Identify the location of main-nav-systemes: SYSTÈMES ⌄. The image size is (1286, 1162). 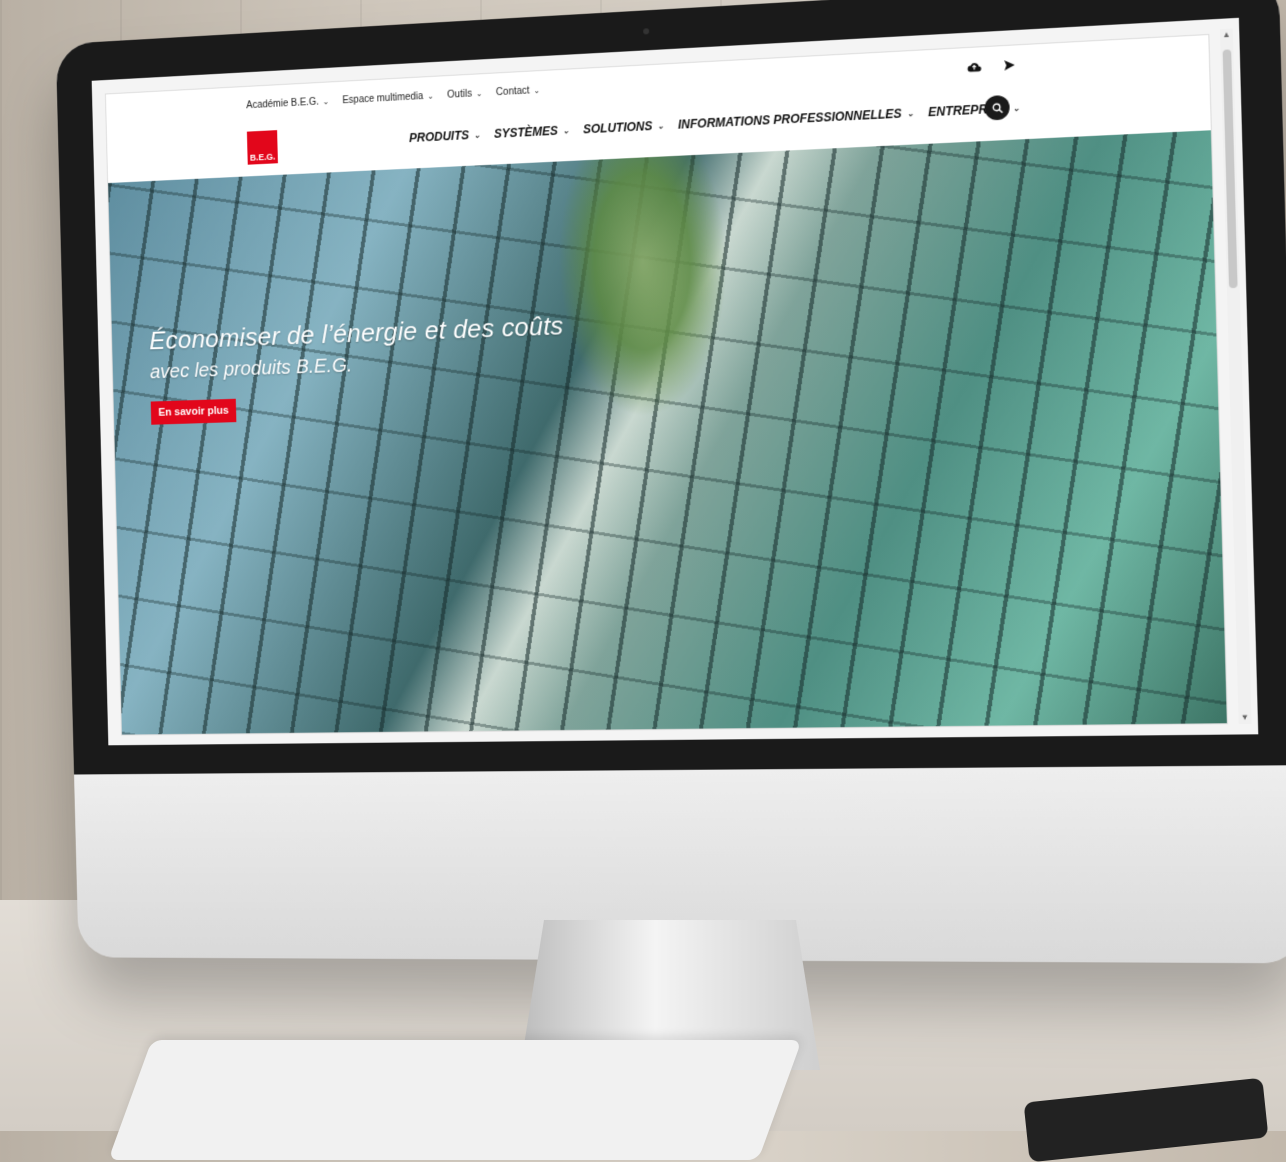
(532, 132).